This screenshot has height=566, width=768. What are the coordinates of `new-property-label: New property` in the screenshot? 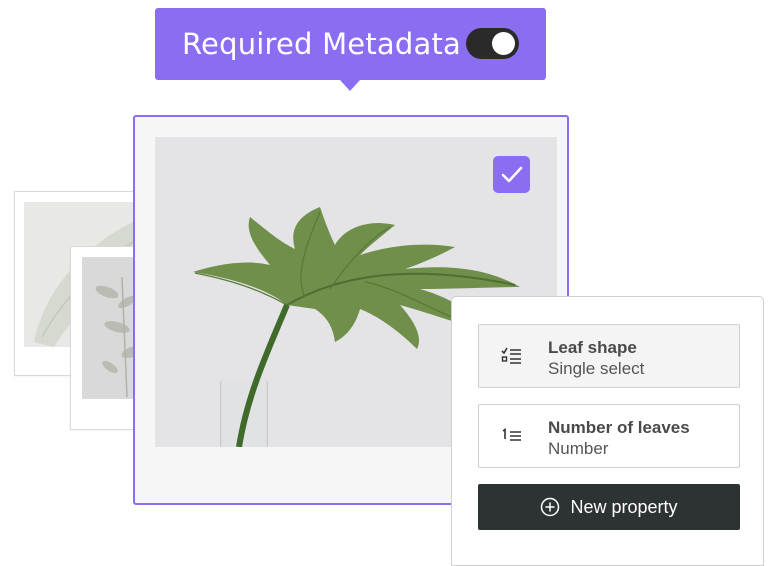 It's located at (624, 506).